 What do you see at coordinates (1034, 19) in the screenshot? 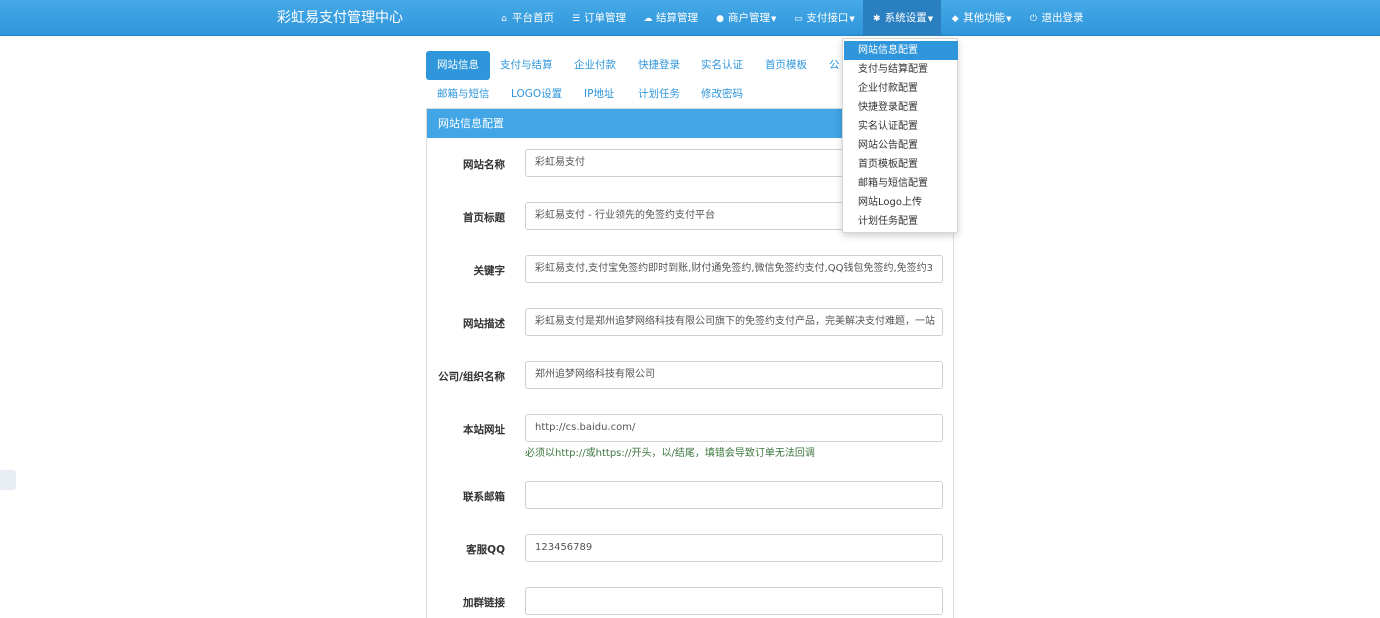
I see `power-icon: ⏻` at bounding box center [1034, 19].